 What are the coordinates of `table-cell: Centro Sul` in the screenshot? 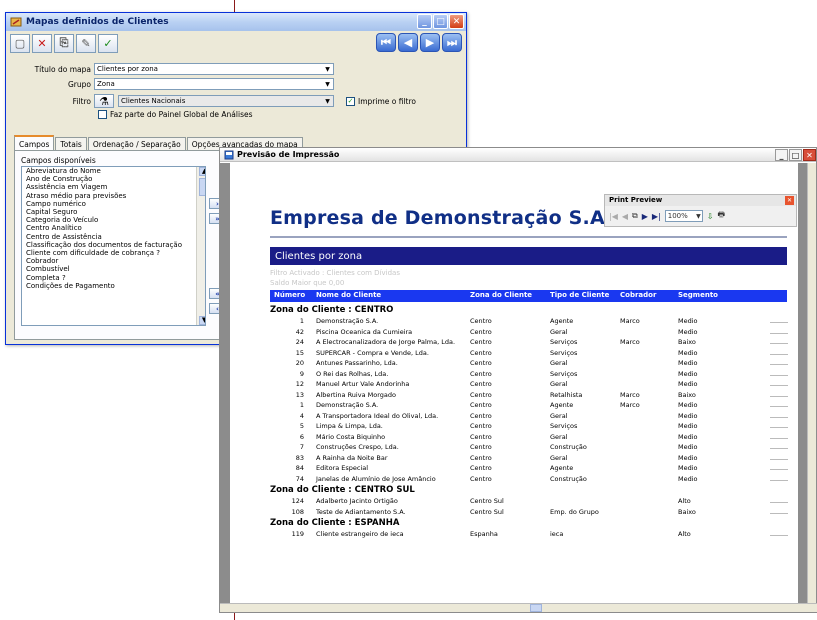 It's located at (487, 511).